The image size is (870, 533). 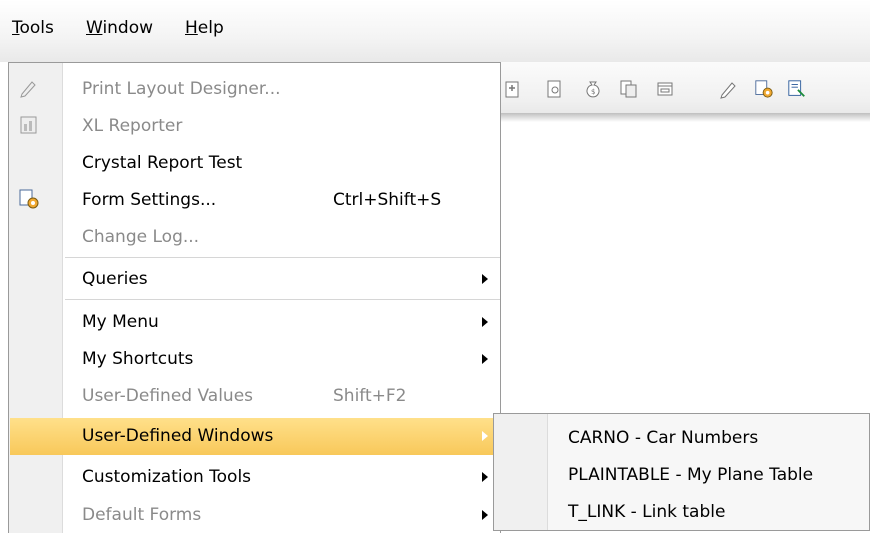 I want to click on menu-window: Window, so click(x=119, y=28).